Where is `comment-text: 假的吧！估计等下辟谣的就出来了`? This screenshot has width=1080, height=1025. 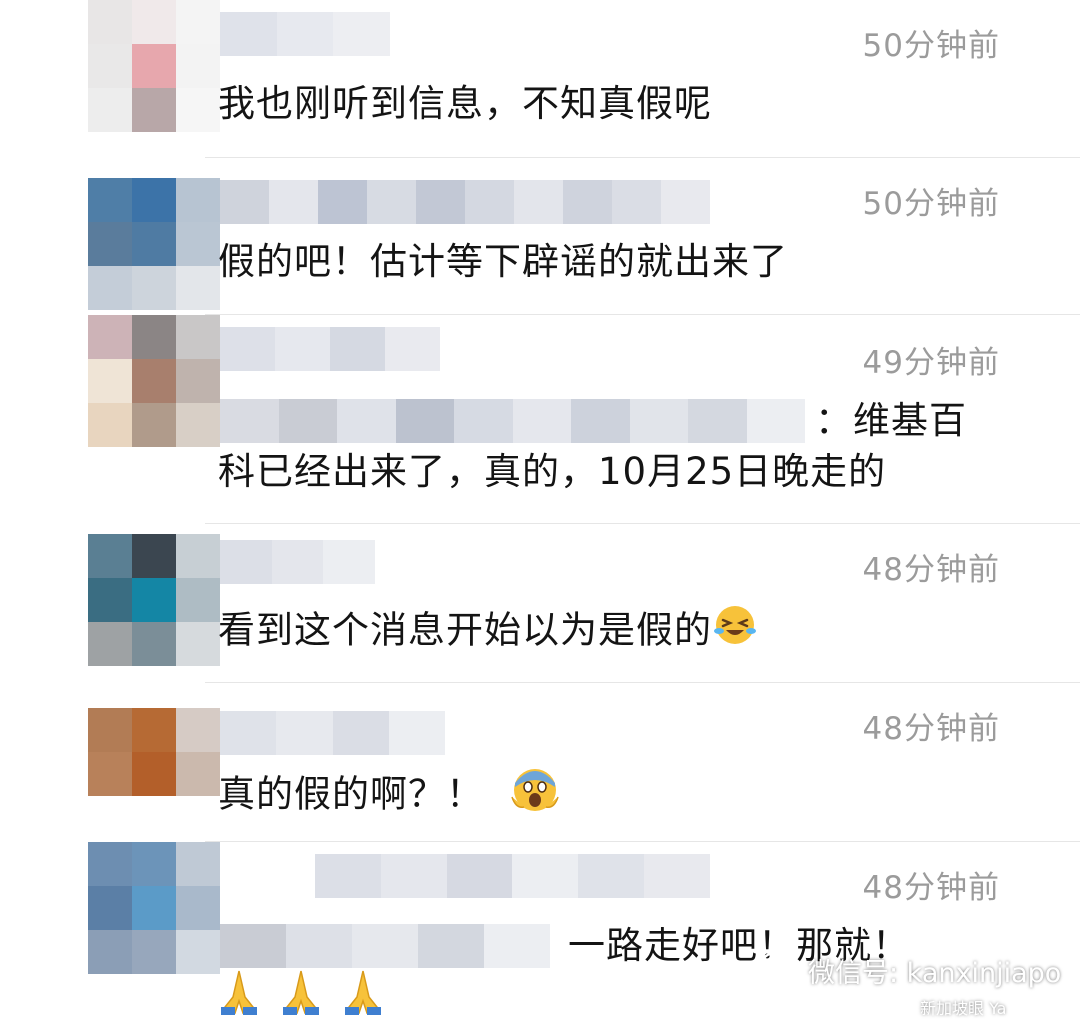 comment-text: 假的吧！估计等下辟谣的就出来了 is located at coordinates (503, 261).